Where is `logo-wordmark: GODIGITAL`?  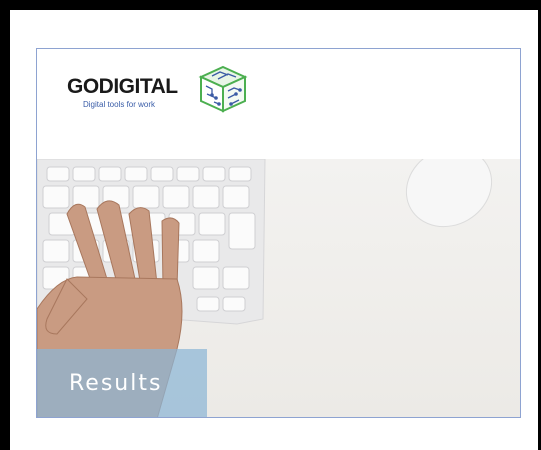 logo-wordmark: GODIGITAL is located at coordinates (122, 86).